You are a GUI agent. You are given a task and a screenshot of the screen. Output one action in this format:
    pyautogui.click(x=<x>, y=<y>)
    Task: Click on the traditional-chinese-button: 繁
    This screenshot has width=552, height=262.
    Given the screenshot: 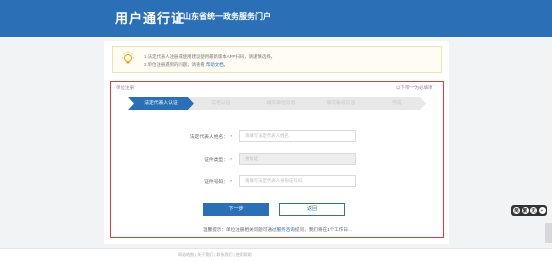 What is the action you would take?
    pyautogui.click(x=525, y=210)
    